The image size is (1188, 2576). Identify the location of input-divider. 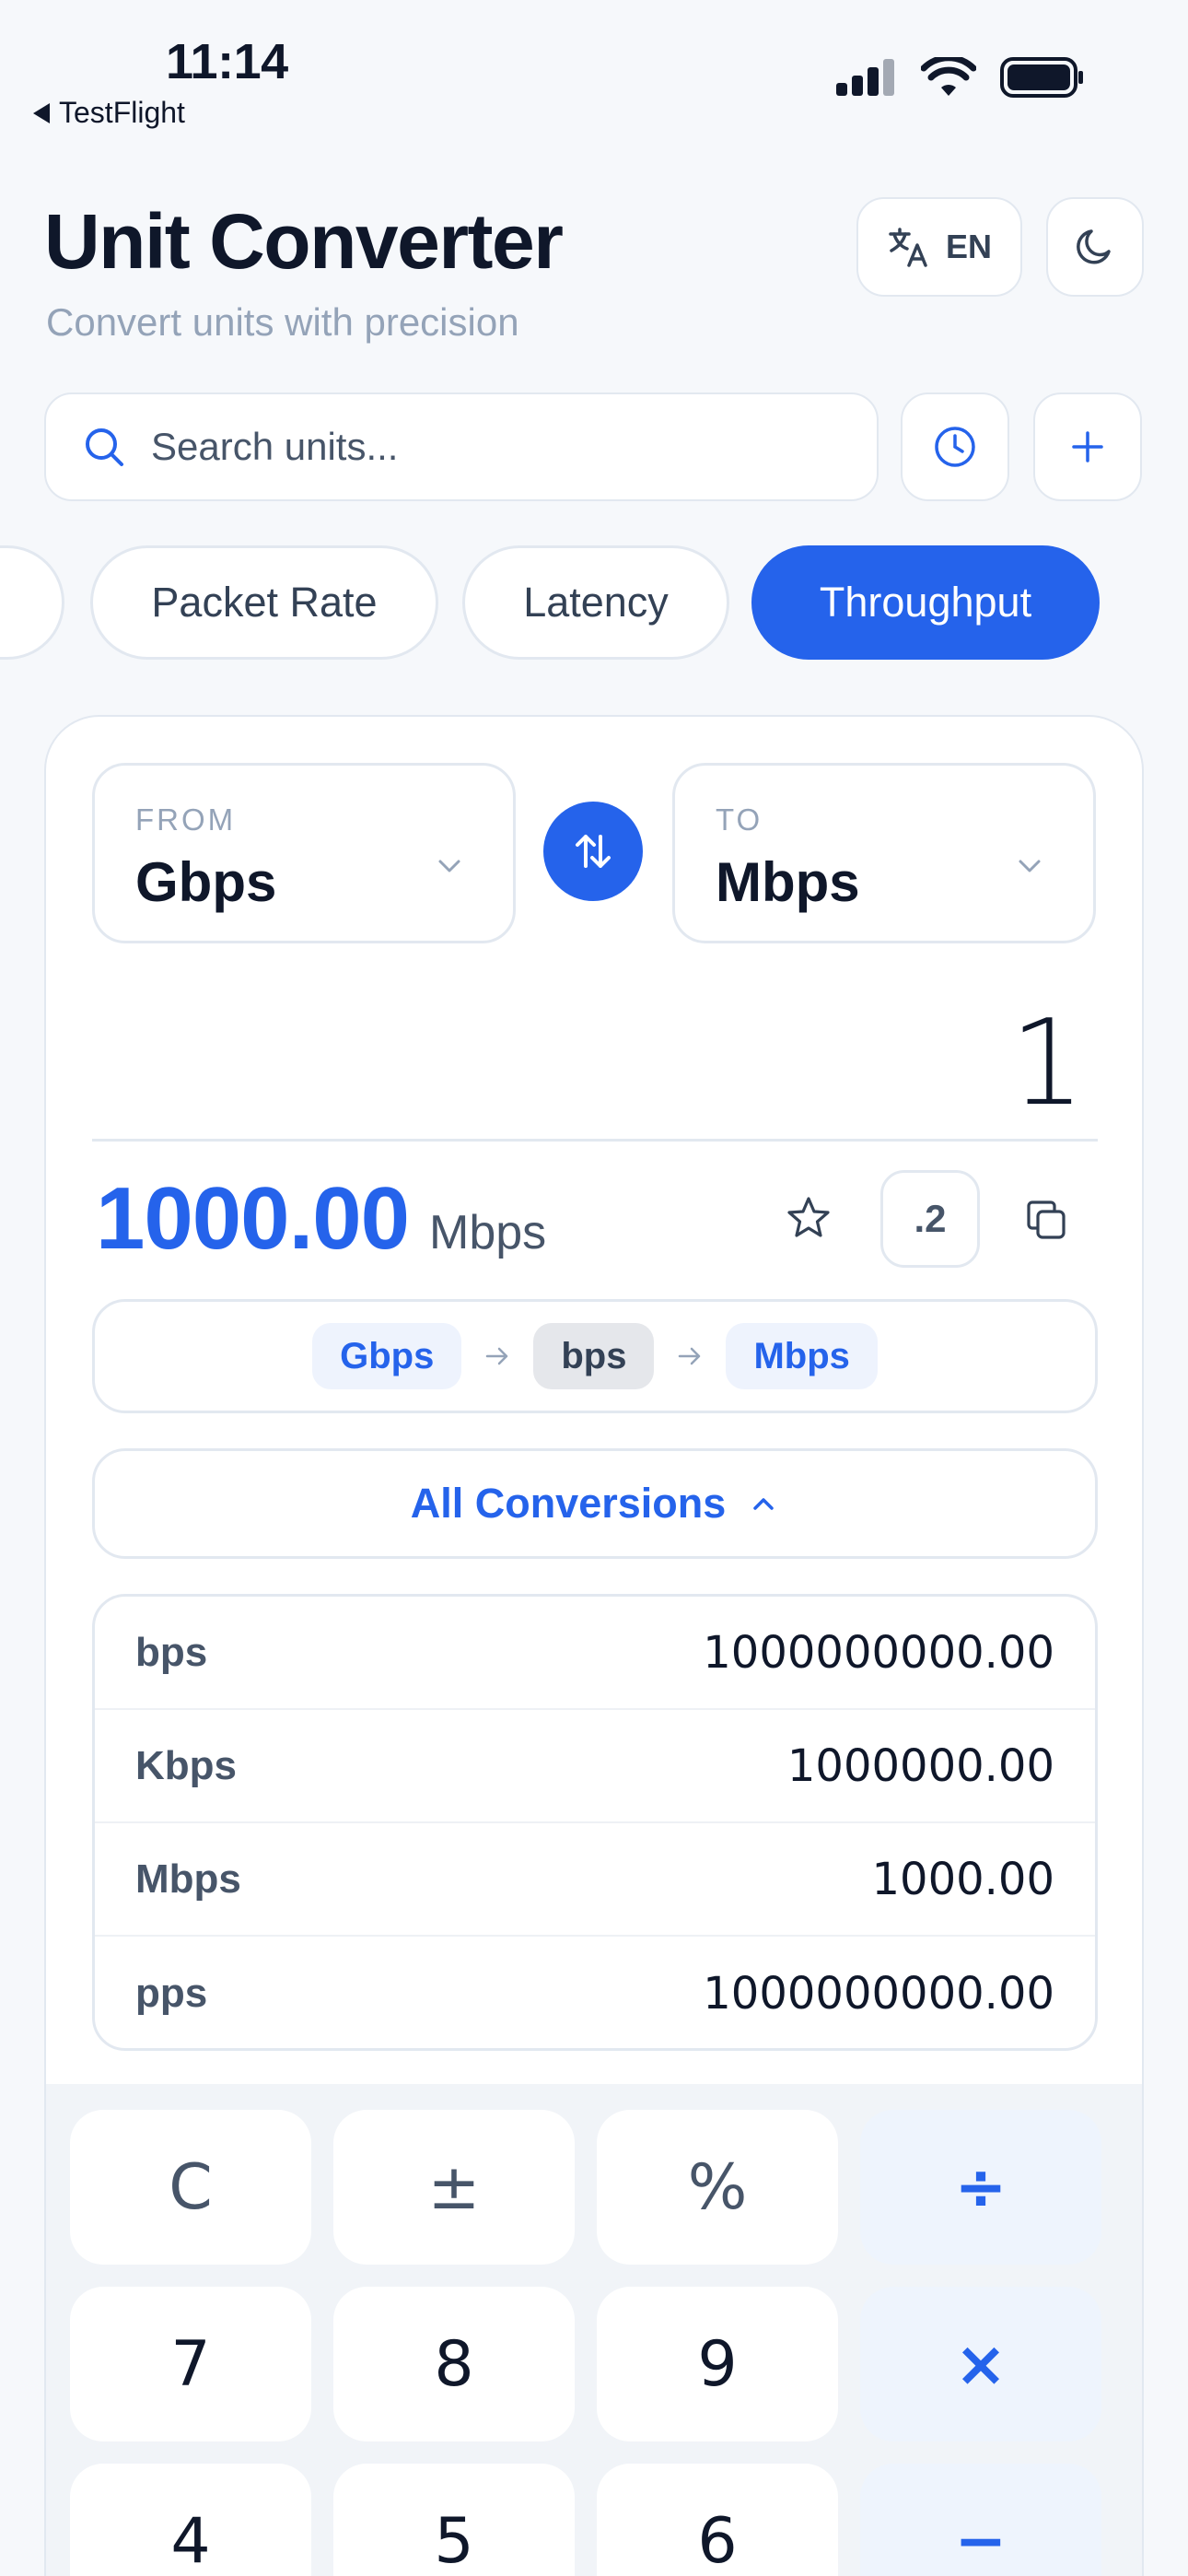
(595, 1140).